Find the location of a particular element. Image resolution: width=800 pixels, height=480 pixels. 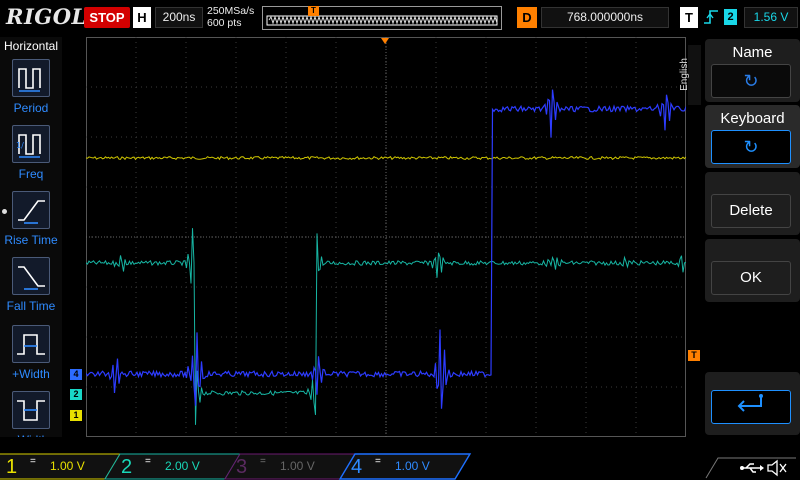

measure-pos-width-button: +Width is located at coordinates (31, 358).